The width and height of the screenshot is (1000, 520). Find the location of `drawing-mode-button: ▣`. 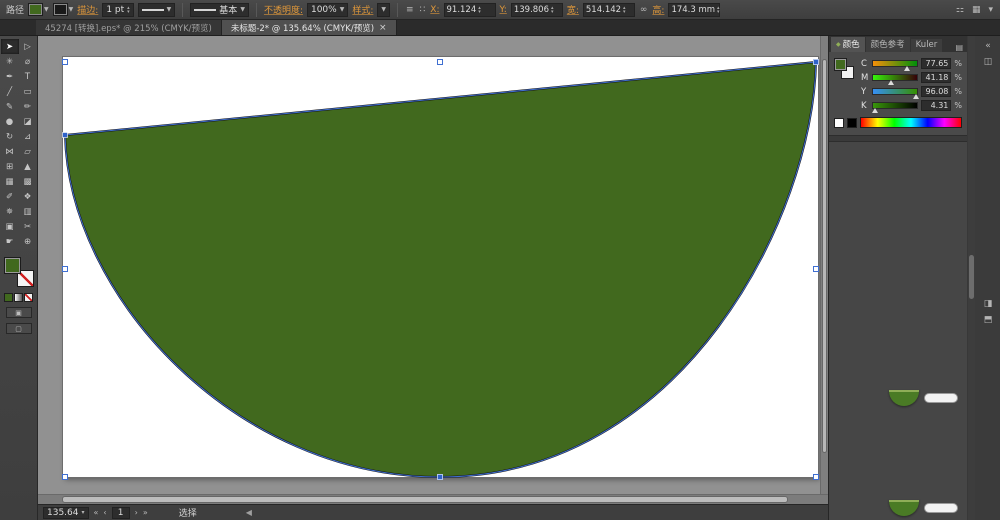

drawing-mode-button: ▣ is located at coordinates (18, 312).